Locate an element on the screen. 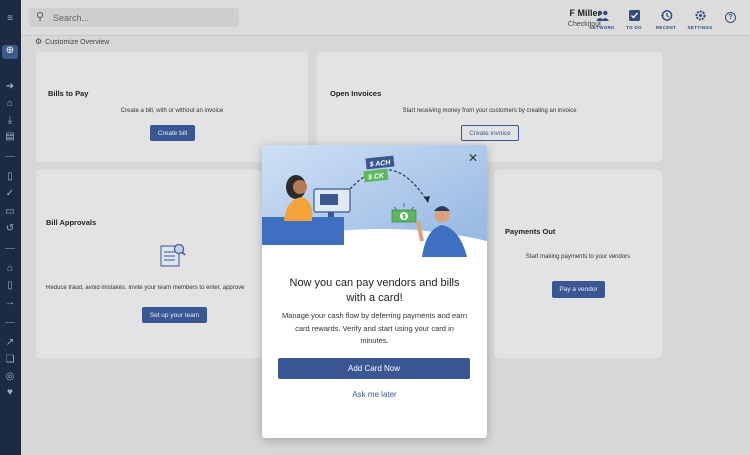 Image resolution: width=750 pixels, height=455 pixels. set-up-team-button: Set up your team is located at coordinates (174, 315).